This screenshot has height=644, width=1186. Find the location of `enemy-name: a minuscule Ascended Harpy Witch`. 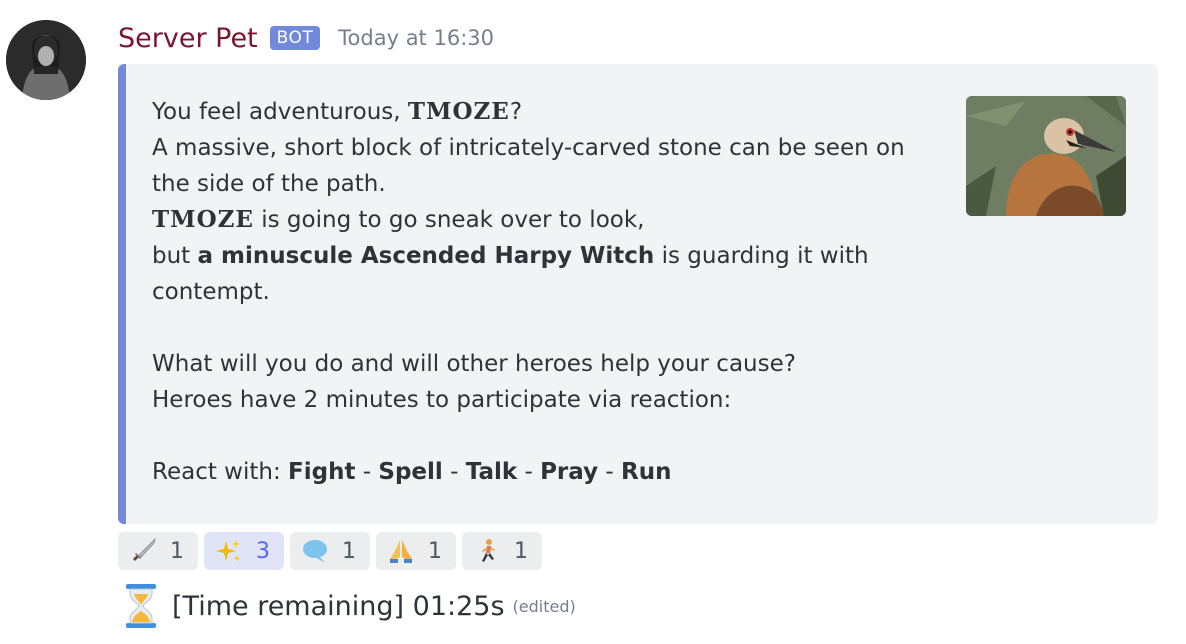

enemy-name: a minuscule Ascended Harpy Witch is located at coordinates (426, 256).